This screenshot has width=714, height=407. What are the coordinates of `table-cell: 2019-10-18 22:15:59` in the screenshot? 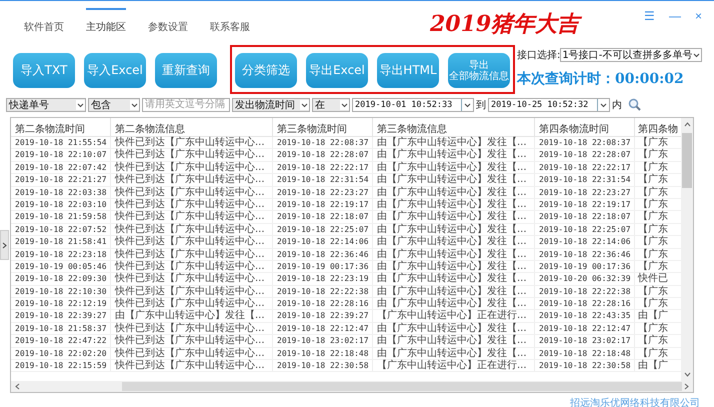 It's located at (61, 366).